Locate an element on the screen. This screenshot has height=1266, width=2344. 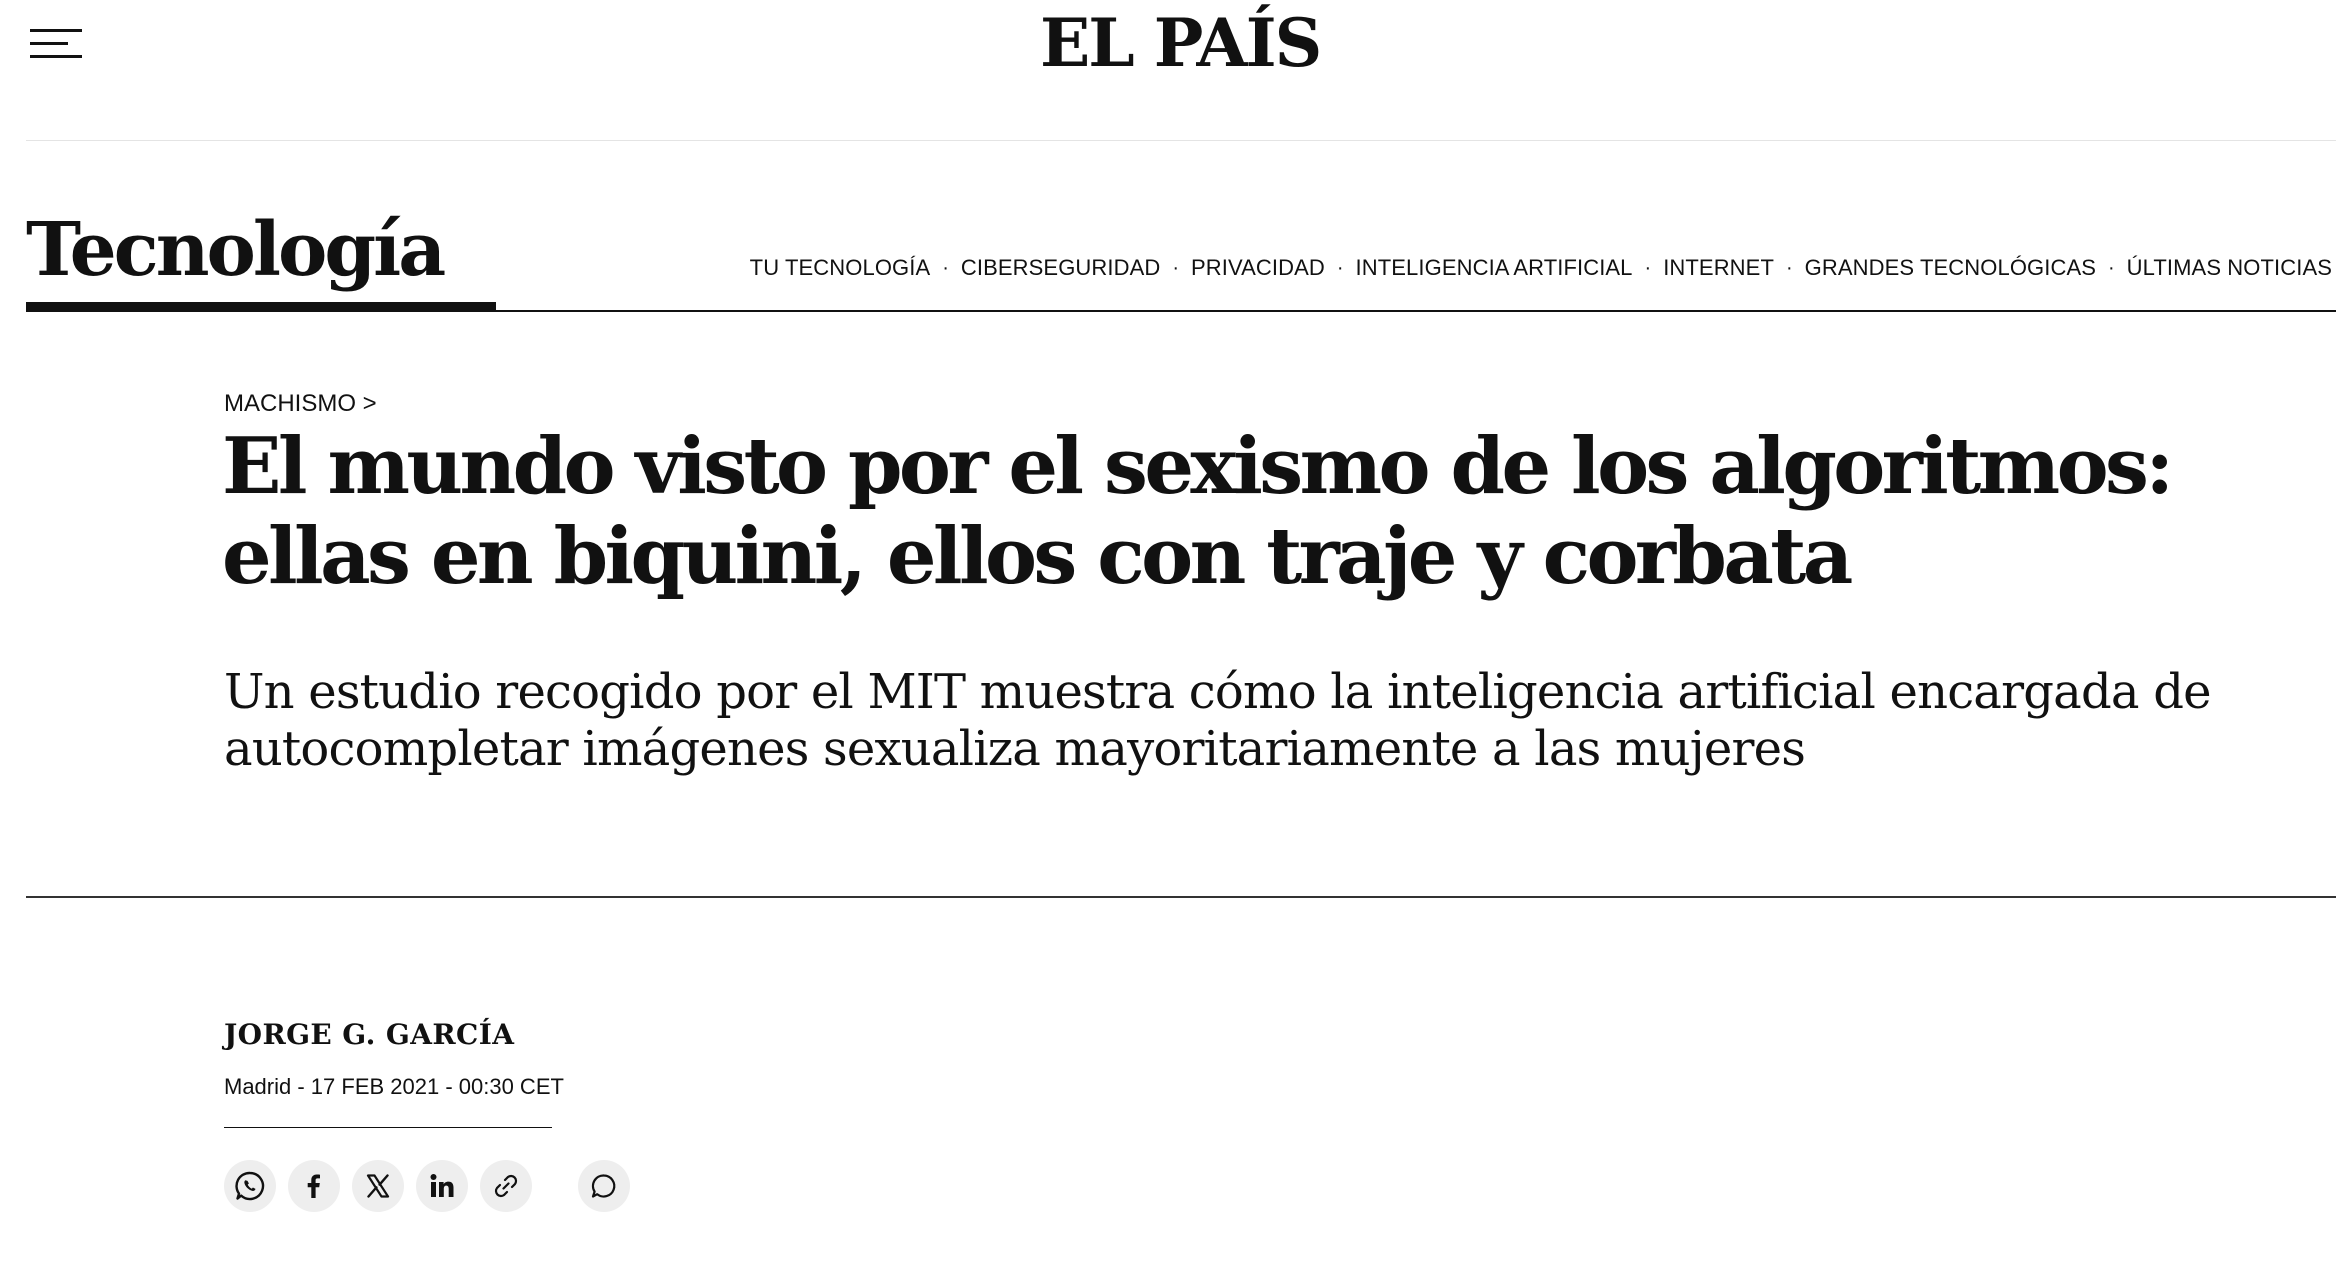
facebook-icon is located at coordinates (313, 1186).